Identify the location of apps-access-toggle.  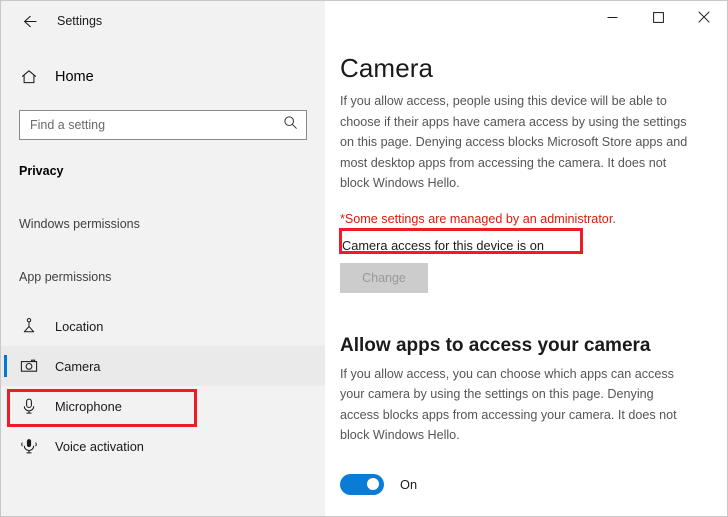
(362, 484).